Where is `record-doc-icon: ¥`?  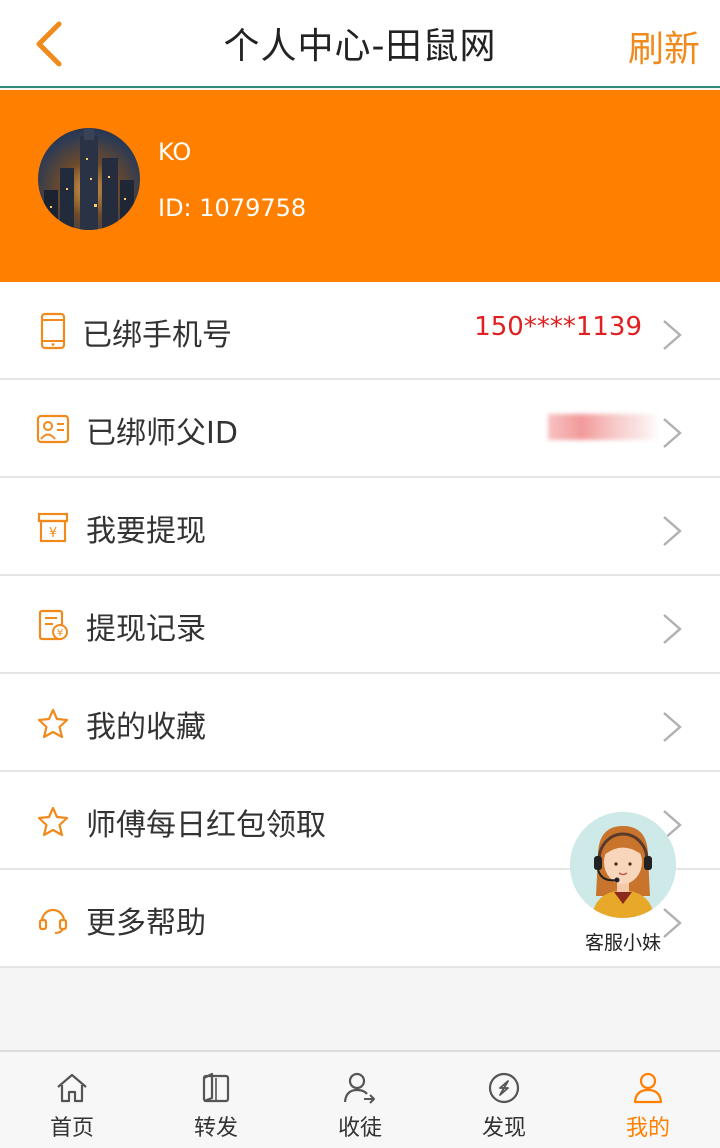 record-doc-icon: ¥ is located at coordinates (53, 625).